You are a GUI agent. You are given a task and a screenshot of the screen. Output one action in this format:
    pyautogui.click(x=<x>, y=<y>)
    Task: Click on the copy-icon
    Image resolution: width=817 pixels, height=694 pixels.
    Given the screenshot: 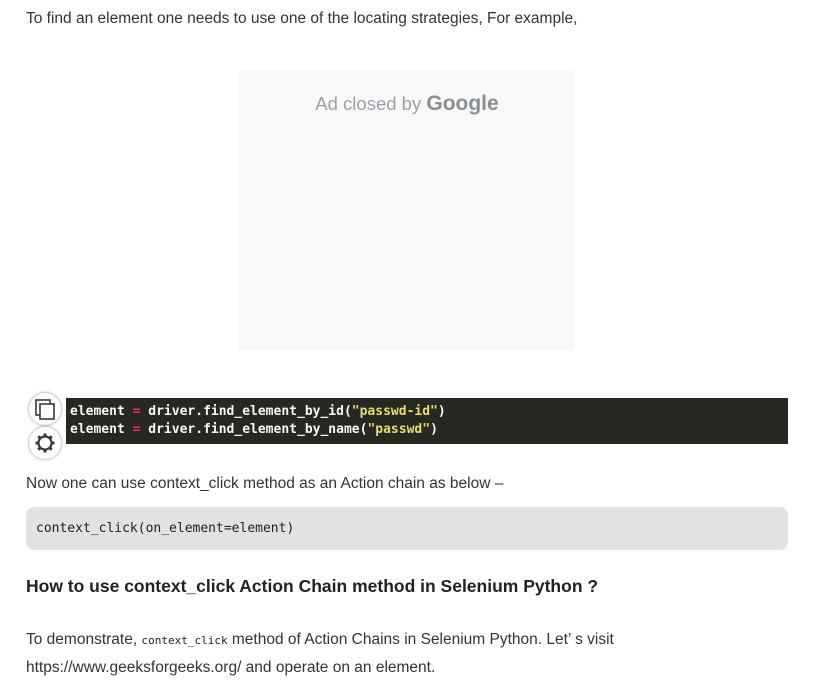 What is the action you would take?
    pyautogui.click(x=45, y=409)
    